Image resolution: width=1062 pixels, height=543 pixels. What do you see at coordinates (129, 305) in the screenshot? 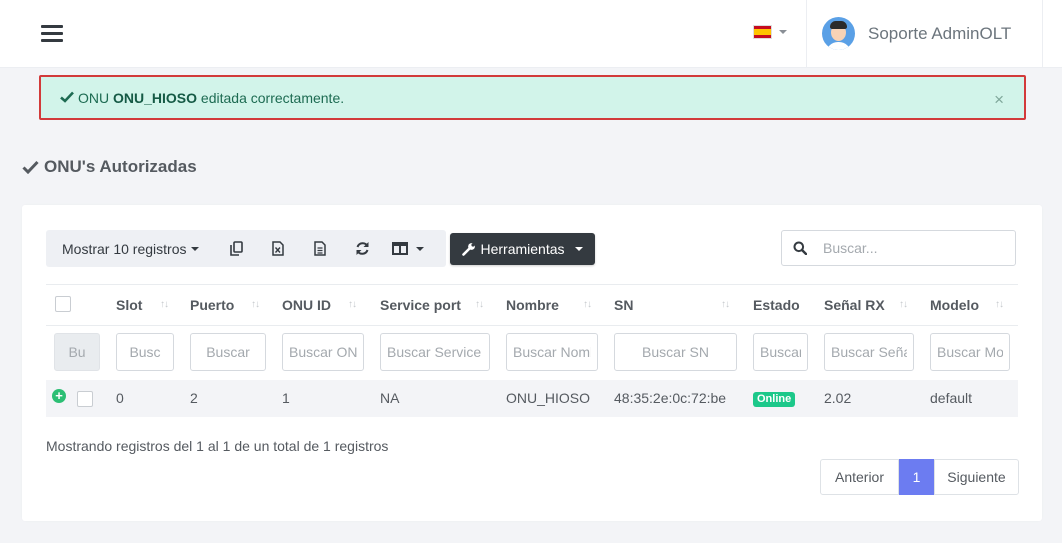
I see `column-header-slot: Slot` at bounding box center [129, 305].